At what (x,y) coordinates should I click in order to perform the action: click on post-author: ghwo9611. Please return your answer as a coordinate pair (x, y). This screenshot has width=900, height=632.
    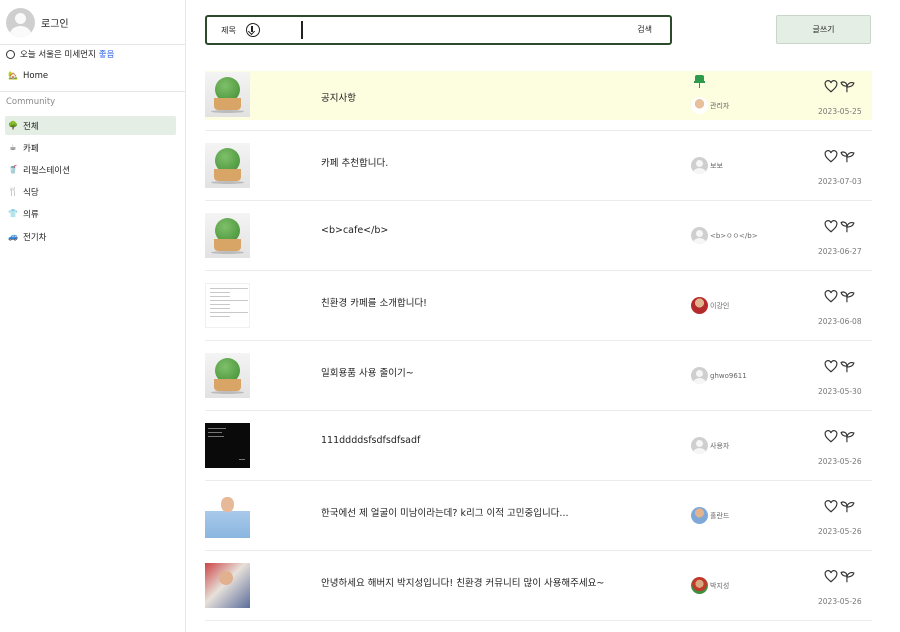
    Looking at the image, I should click on (719, 375).